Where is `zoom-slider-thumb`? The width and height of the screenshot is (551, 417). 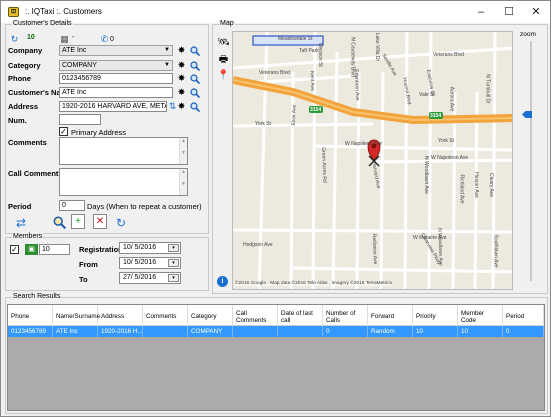 zoom-slider-thumb is located at coordinates (527, 114).